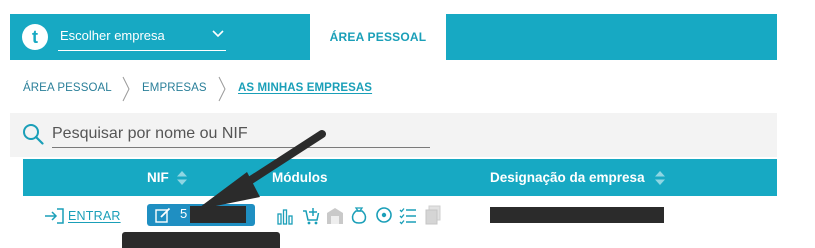 This screenshot has height=248, width=815. What do you see at coordinates (54, 216) in the screenshot?
I see `login-icon` at bounding box center [54, 216].